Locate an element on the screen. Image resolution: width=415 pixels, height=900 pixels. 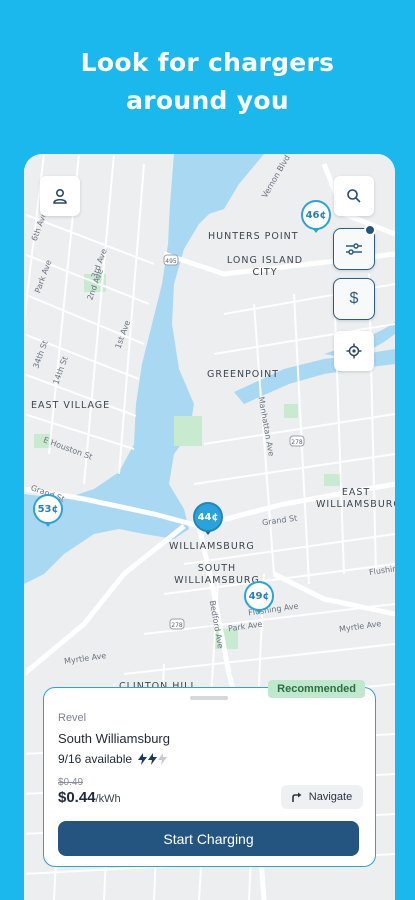
map-label-greenpoint: GREENPOINT is located at coordinates (243, 374).